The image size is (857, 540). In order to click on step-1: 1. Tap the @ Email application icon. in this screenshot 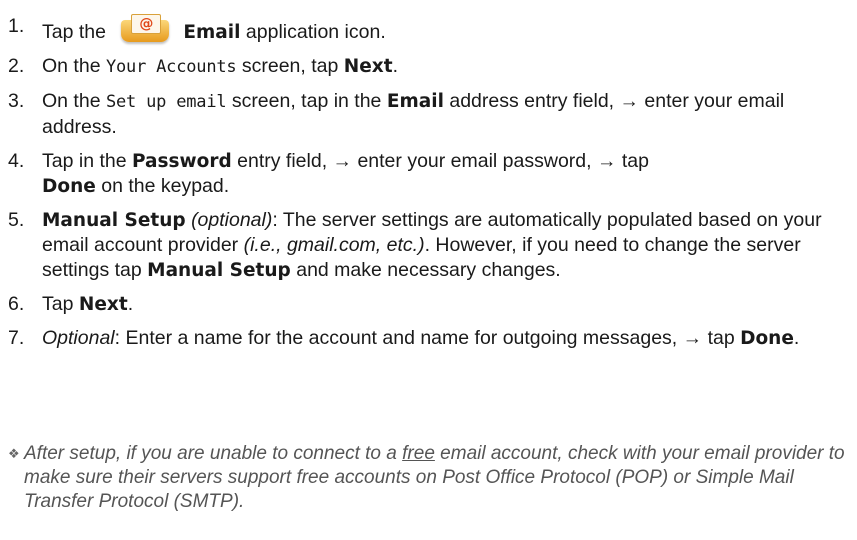, I will do `click(428, 29)`.